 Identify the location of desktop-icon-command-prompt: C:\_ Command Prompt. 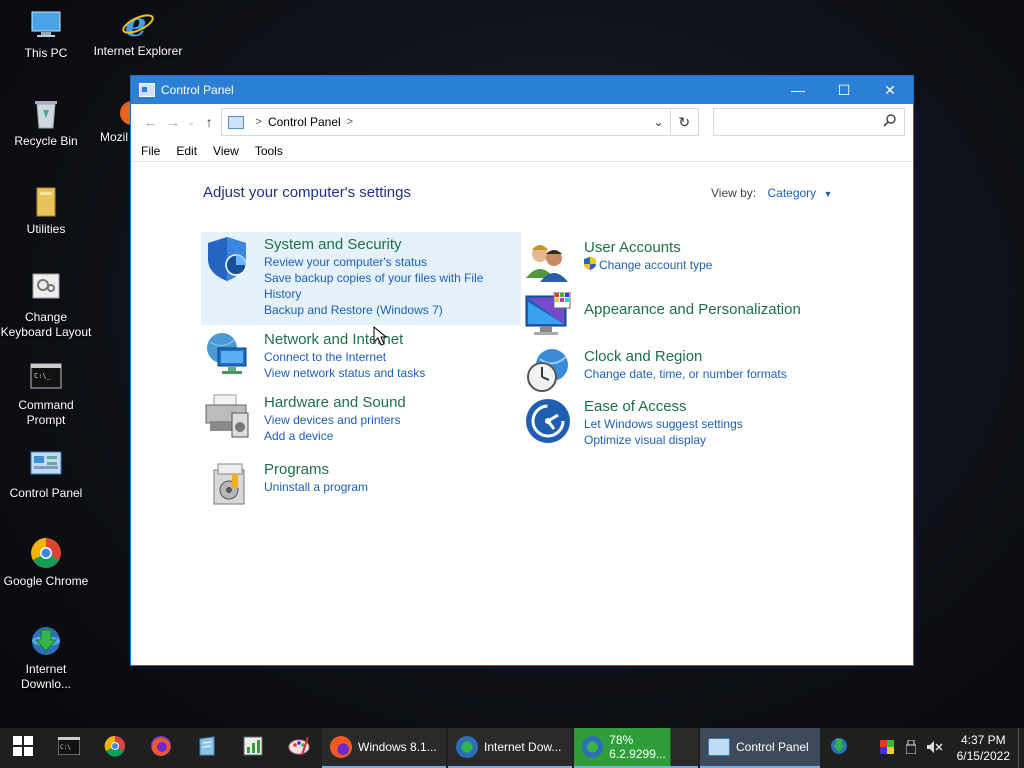
(46, 394).